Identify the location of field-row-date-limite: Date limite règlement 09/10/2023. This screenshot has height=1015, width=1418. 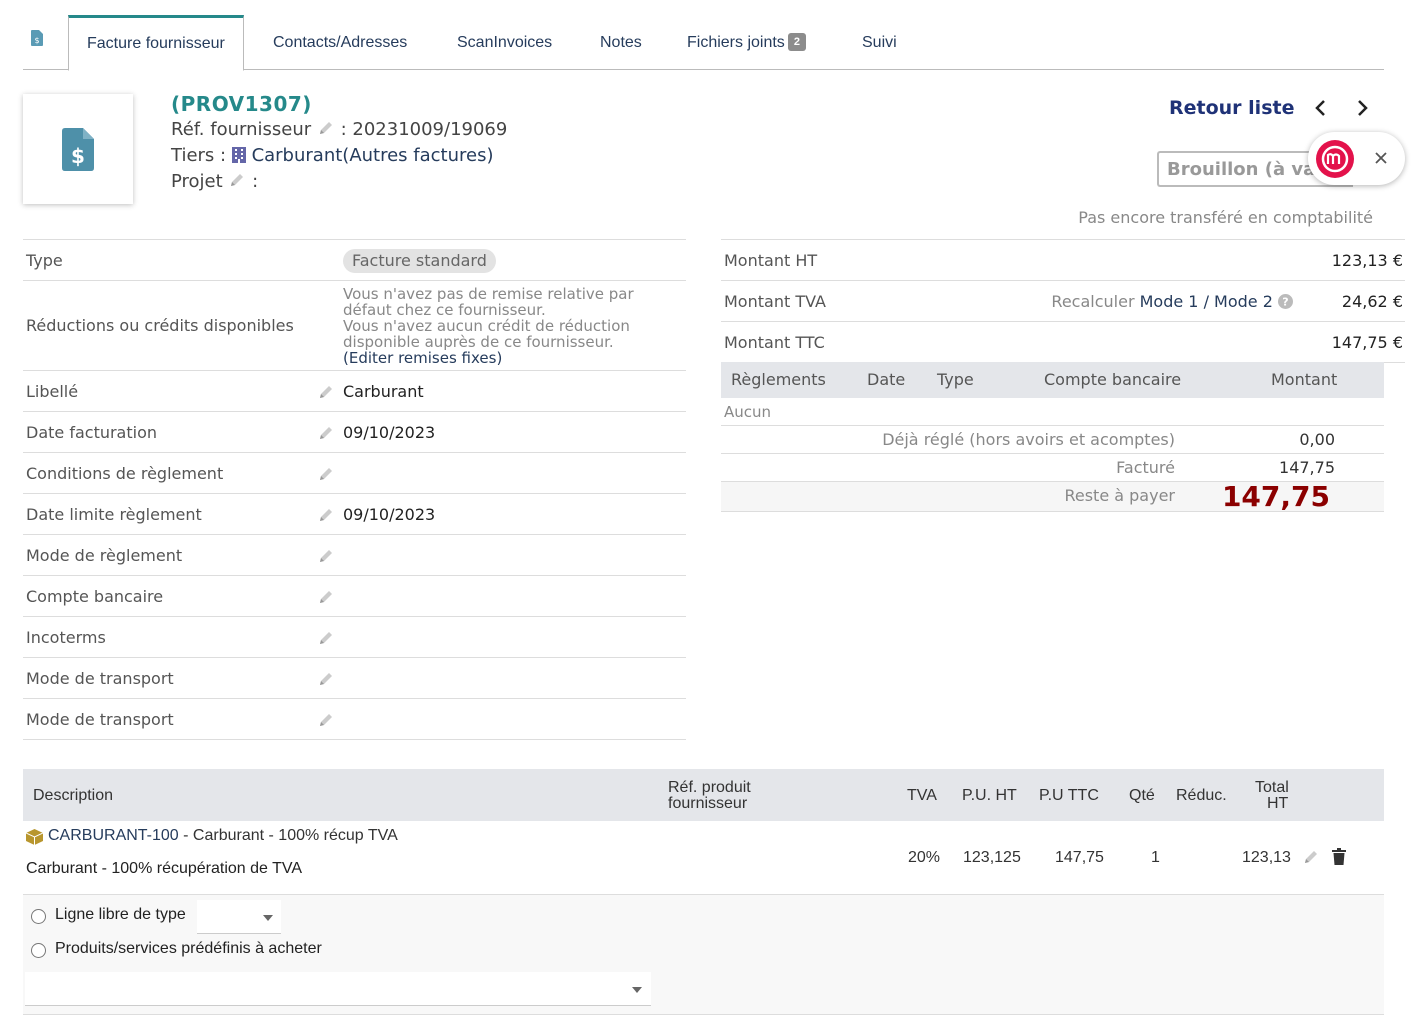
(354, 514).